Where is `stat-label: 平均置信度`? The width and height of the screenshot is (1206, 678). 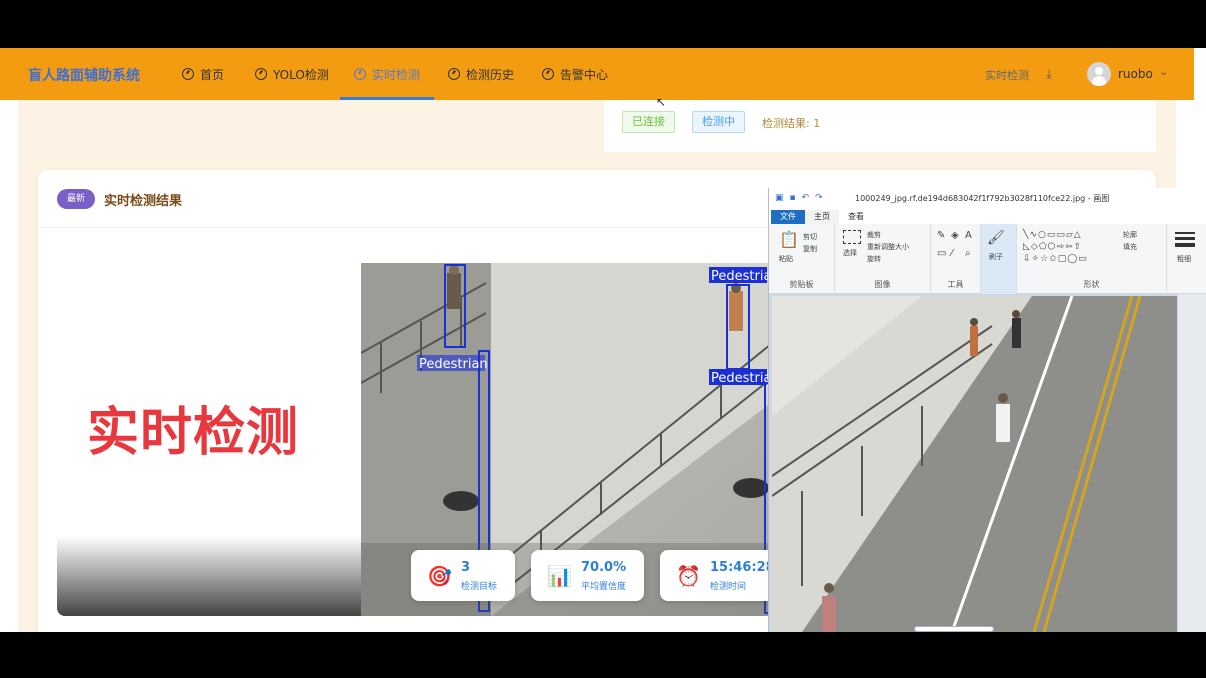
stat-label: 平均置信度 is located at coordinates (604, 587).